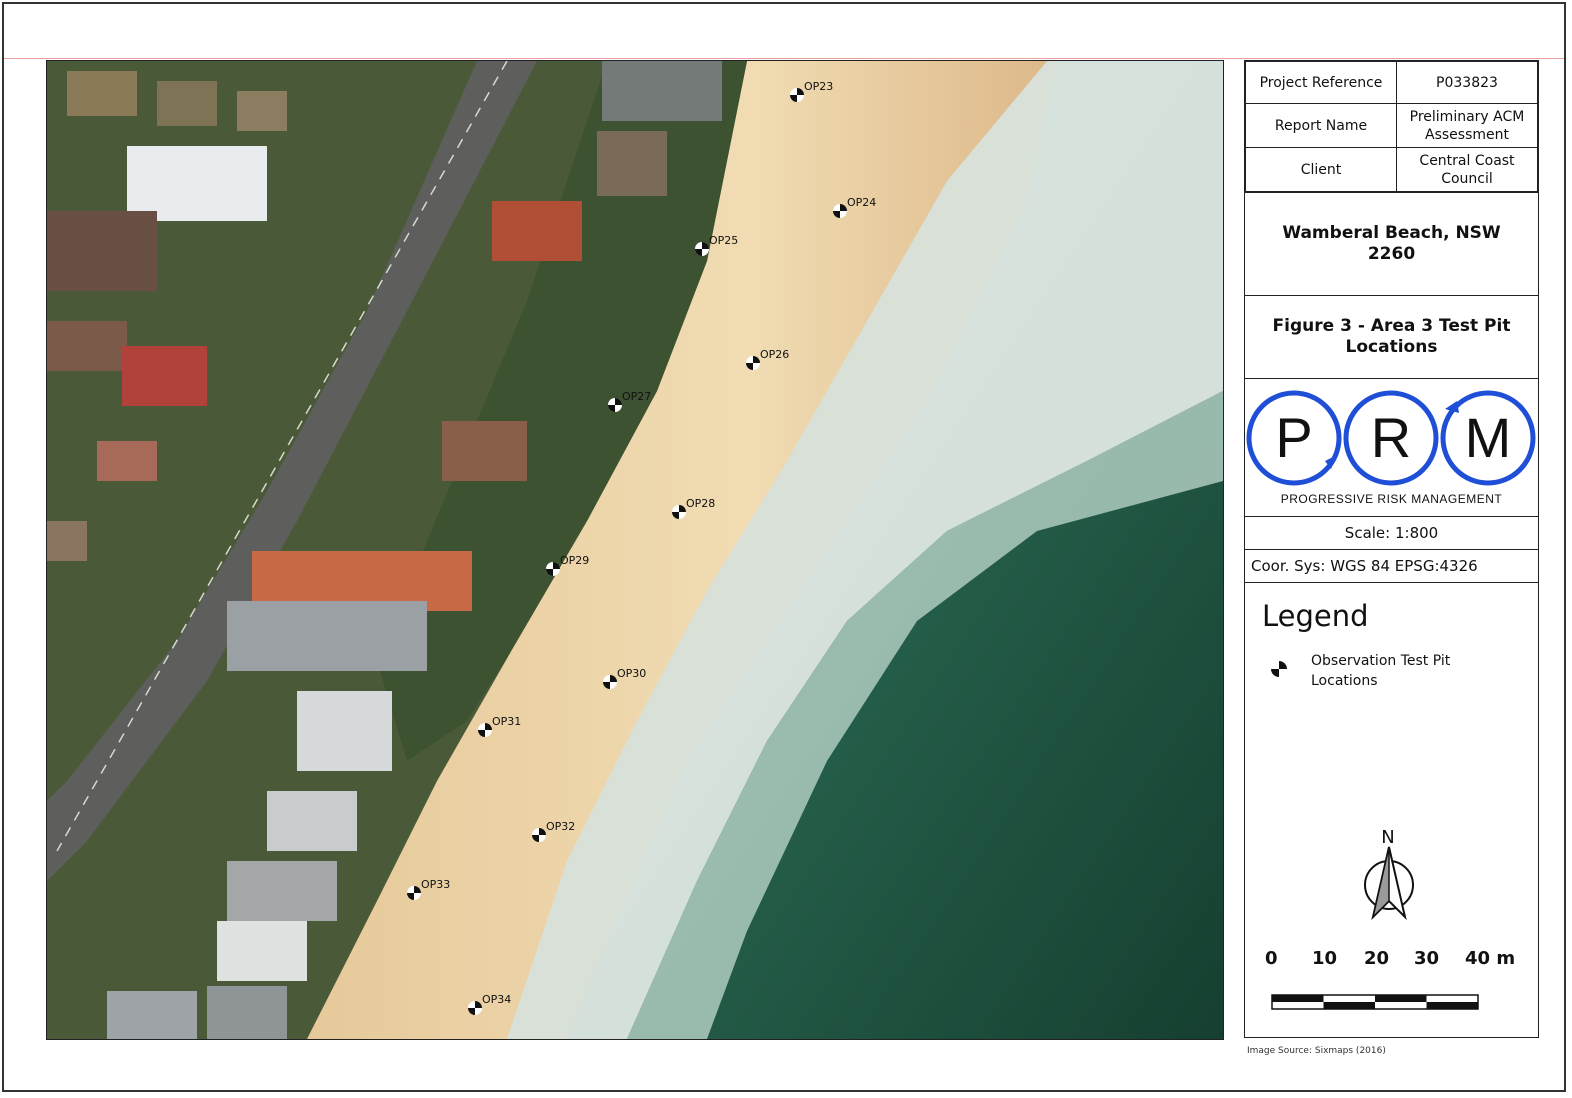 This screenshot has height=1098, width=1572. Describe the element at coordinates (1389, 874) in the screenshot. I see `north-arrow-icon: N` at that location.